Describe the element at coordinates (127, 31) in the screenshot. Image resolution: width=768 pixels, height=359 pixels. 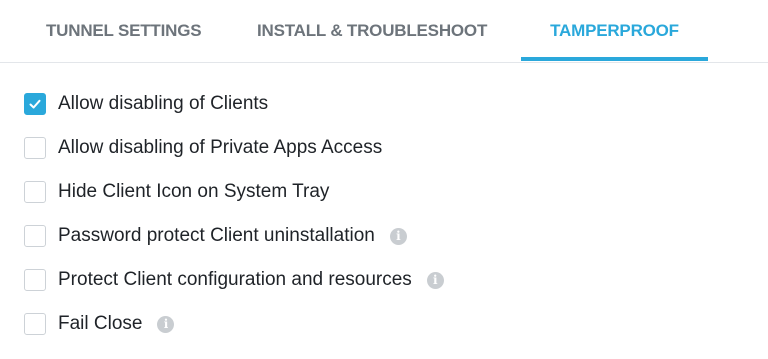
I see `tab-tunnel-settings: TUNNEL SETTINGS` at that location.